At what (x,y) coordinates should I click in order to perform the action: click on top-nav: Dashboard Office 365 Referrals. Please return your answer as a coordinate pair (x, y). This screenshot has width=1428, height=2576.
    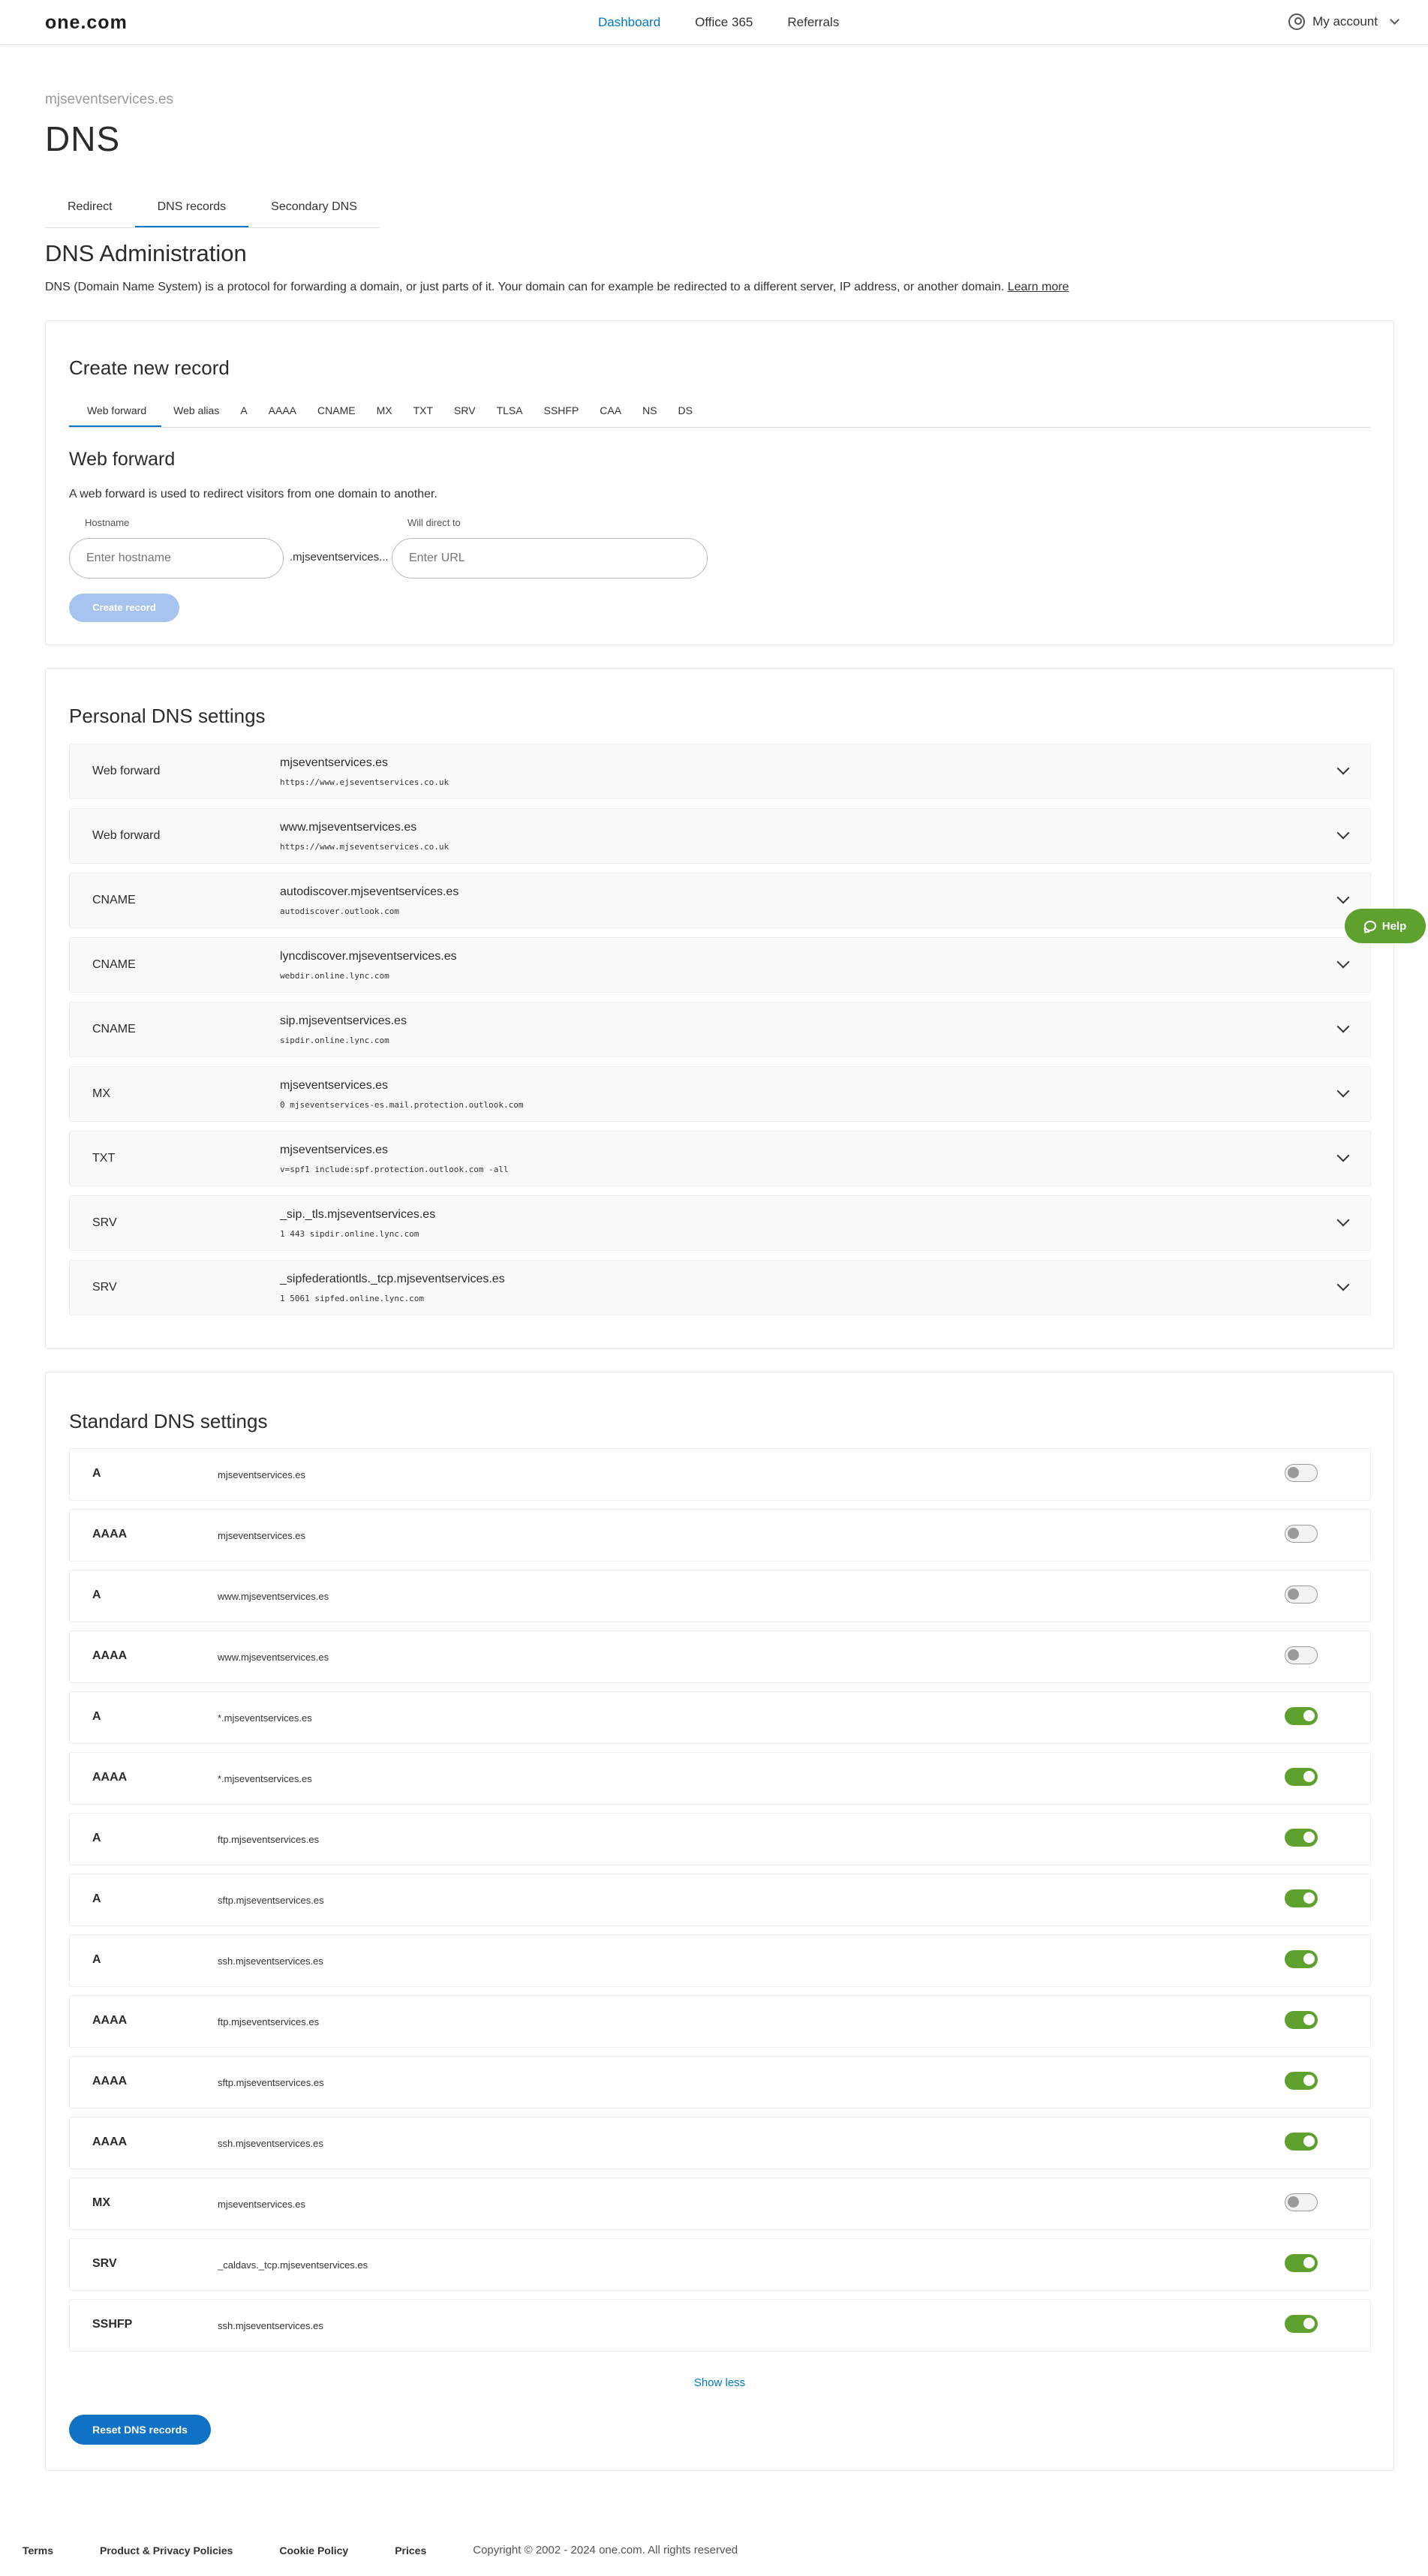
    Looking at the image, I should click on (735, 22).